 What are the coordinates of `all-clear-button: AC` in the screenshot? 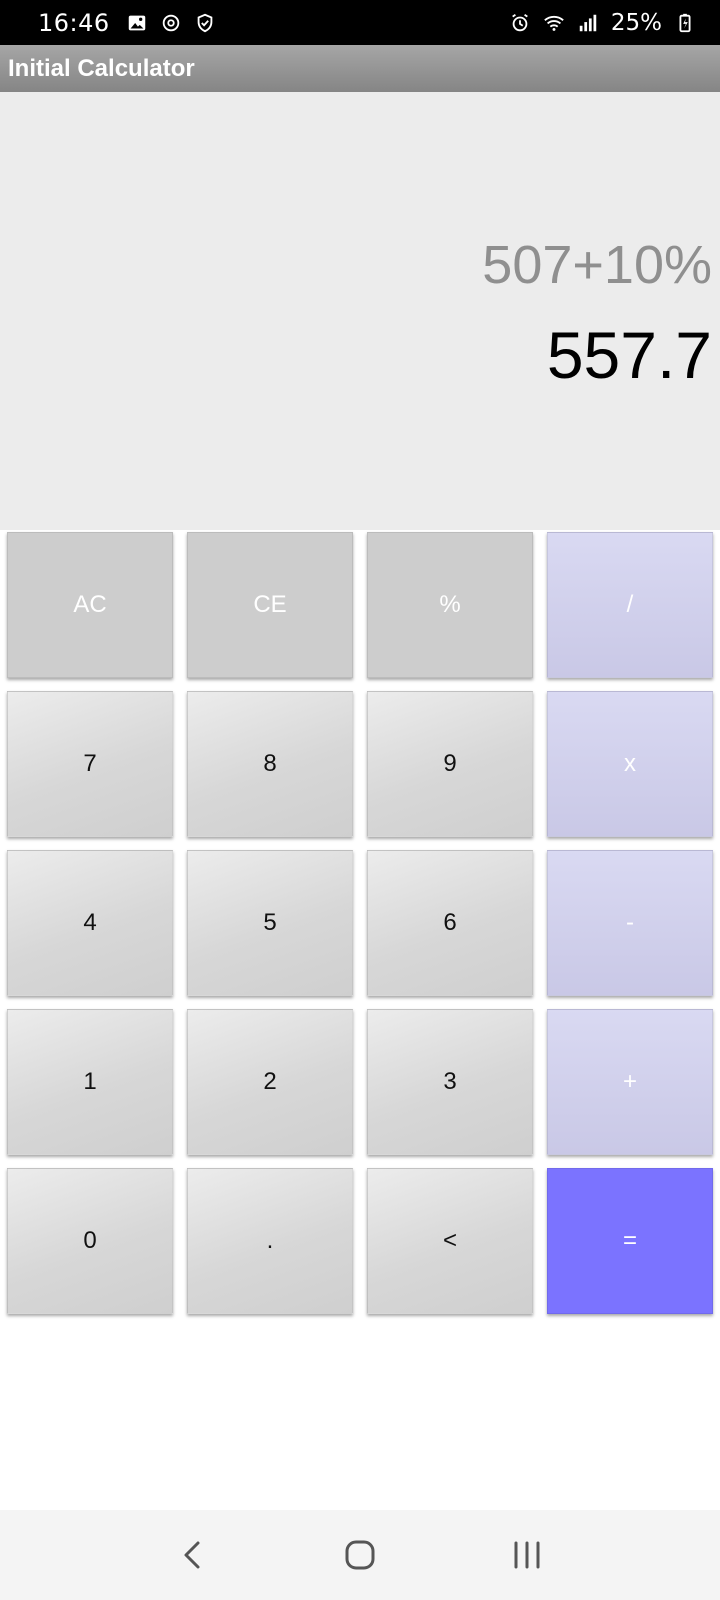 It's located at (90, 605).